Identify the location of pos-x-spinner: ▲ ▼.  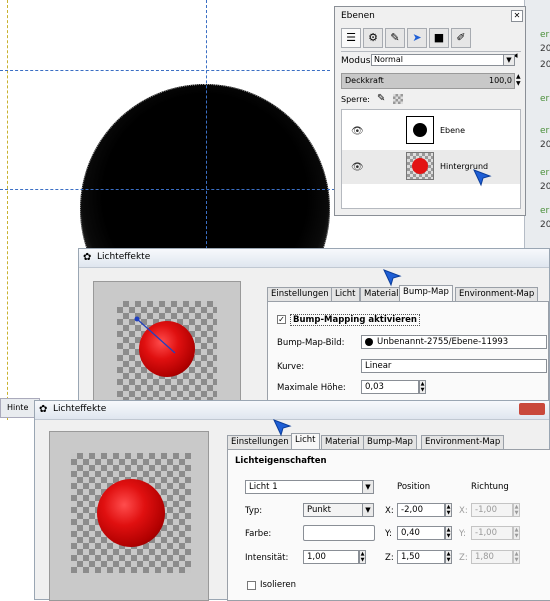
(448, 510).